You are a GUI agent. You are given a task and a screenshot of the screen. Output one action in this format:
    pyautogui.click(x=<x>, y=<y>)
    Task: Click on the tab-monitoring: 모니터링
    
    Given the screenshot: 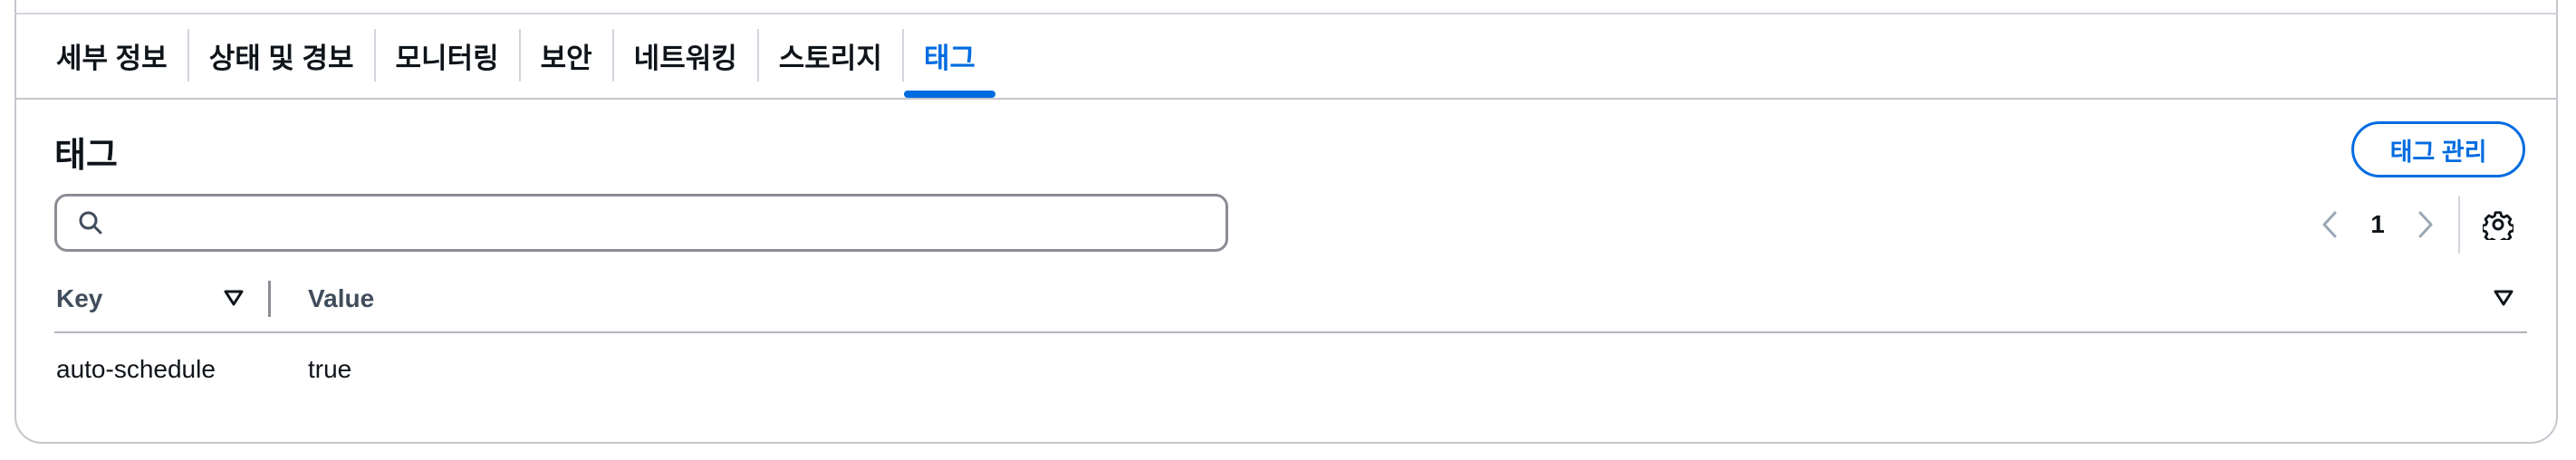 What is the action you would take?
    pyautogui.click(x=447, y=55)
    